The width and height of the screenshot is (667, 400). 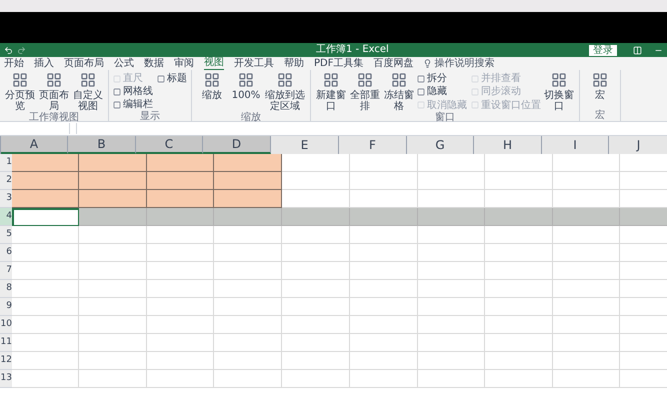 I want to click on ribbon-tab: 开始, so click(x=14, y=64).